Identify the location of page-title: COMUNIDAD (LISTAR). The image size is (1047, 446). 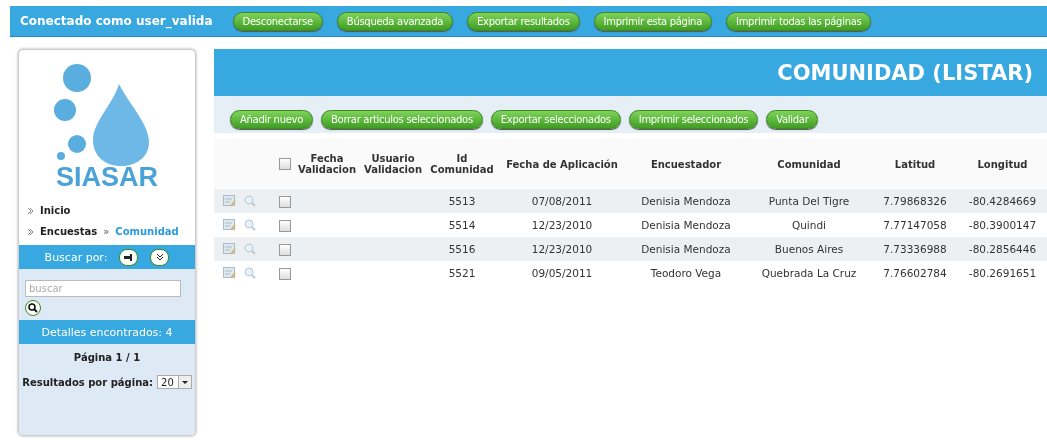
(630, 72).